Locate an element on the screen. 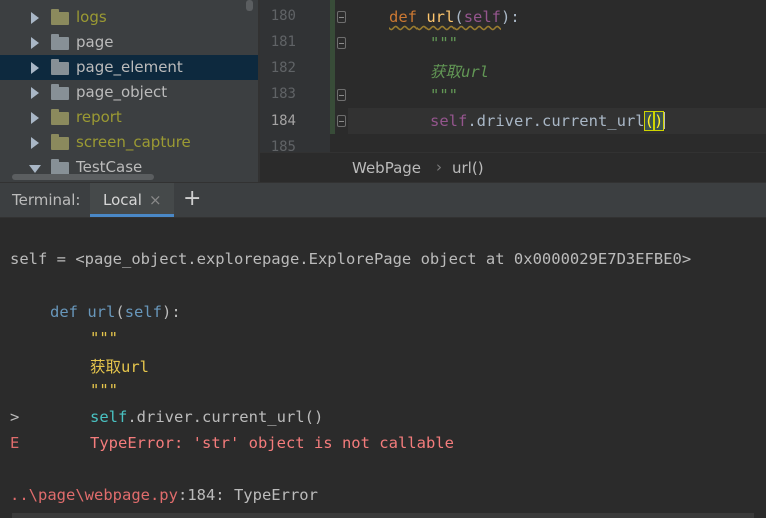 The height and width of the screenshot is (518, 766). terminal-line-doc-open: """ is located at coordinates (104, 338).